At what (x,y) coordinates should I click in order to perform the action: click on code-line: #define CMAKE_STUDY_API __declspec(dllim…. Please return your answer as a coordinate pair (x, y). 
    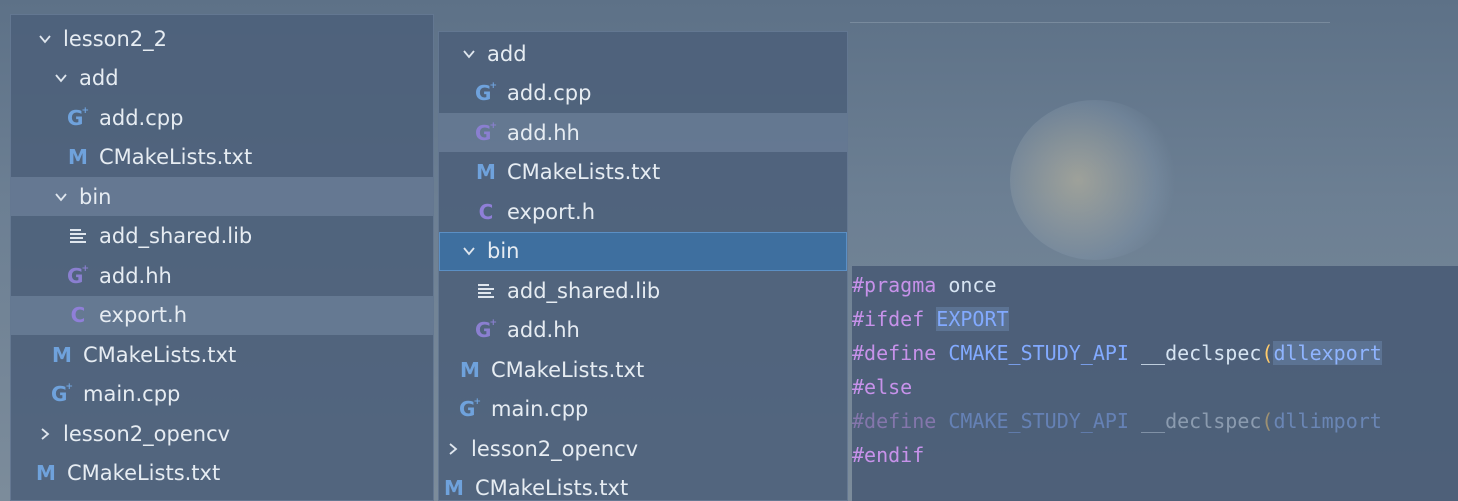
    Looking at the image, I should click on (1117, 421).